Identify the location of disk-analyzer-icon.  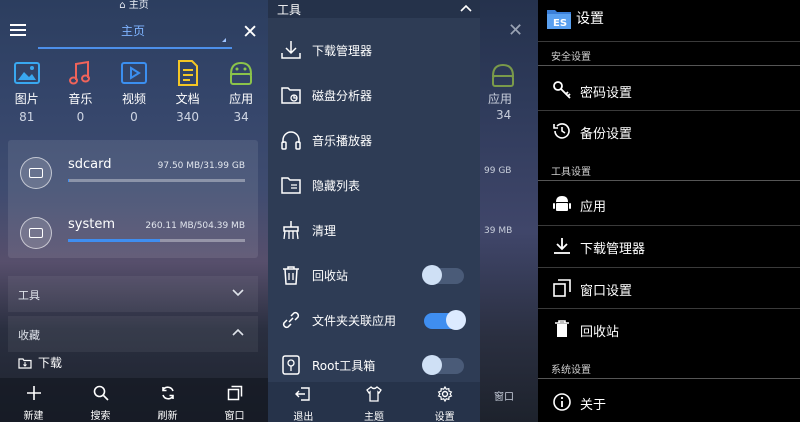
(291, 95).